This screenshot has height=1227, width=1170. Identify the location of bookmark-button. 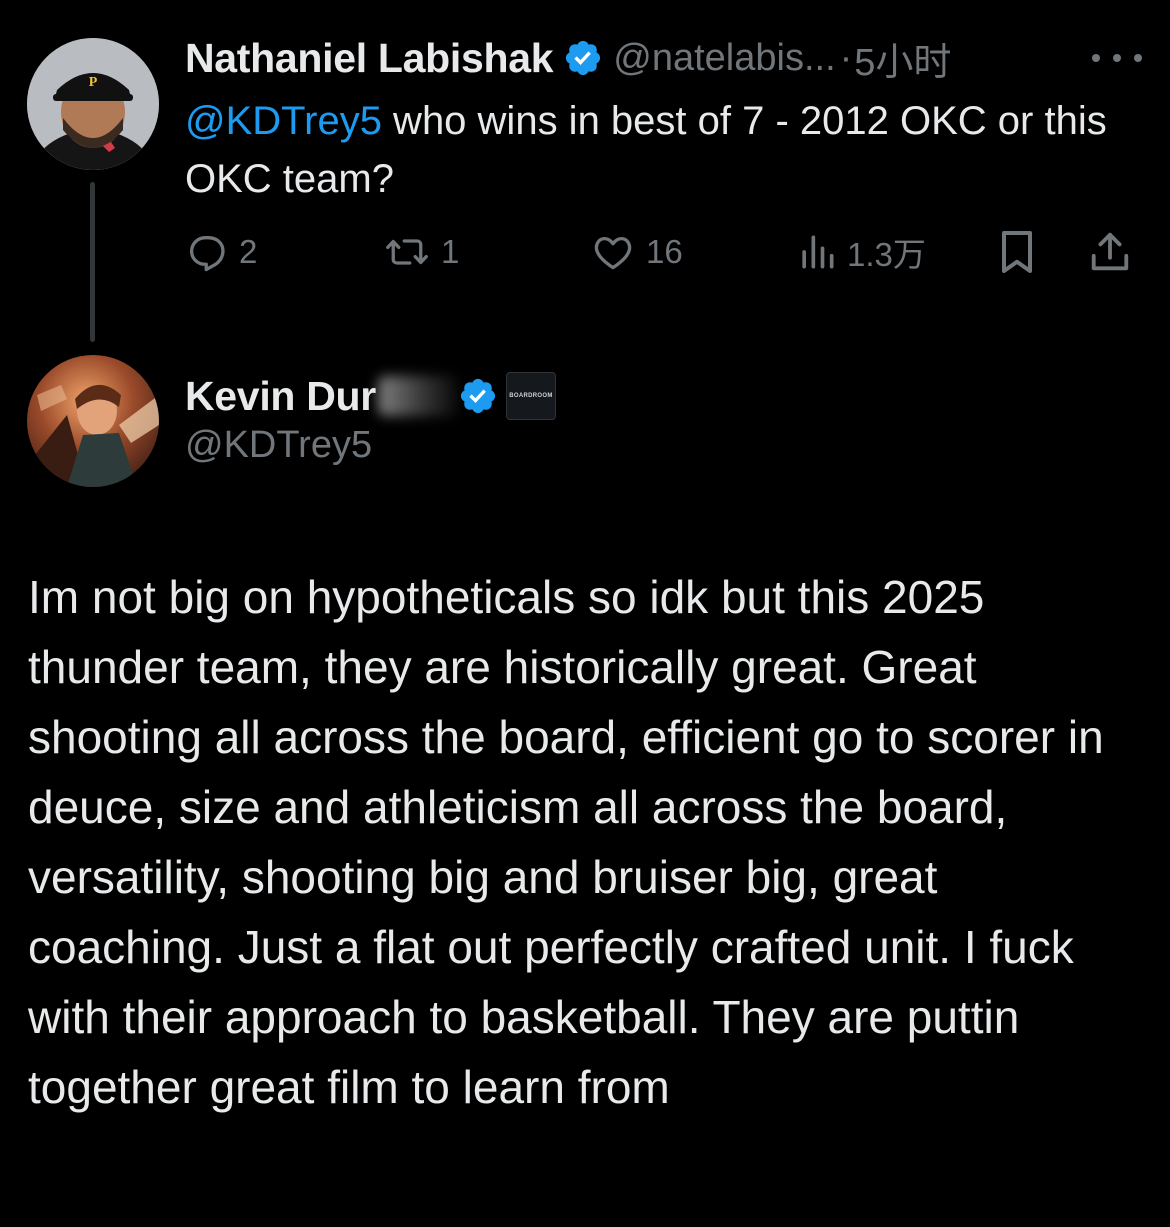
(1017, 252).